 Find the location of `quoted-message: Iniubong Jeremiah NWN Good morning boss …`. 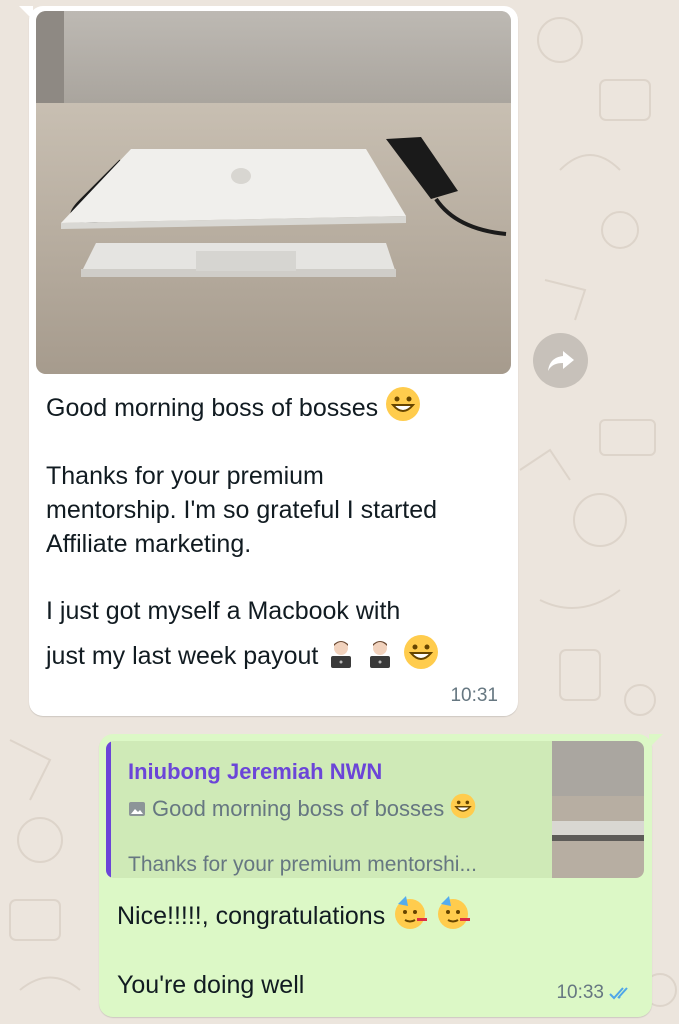

quoted-message: Iniubong Jeremiah NWN Good morning boss … is located at coordinates (375, 809).